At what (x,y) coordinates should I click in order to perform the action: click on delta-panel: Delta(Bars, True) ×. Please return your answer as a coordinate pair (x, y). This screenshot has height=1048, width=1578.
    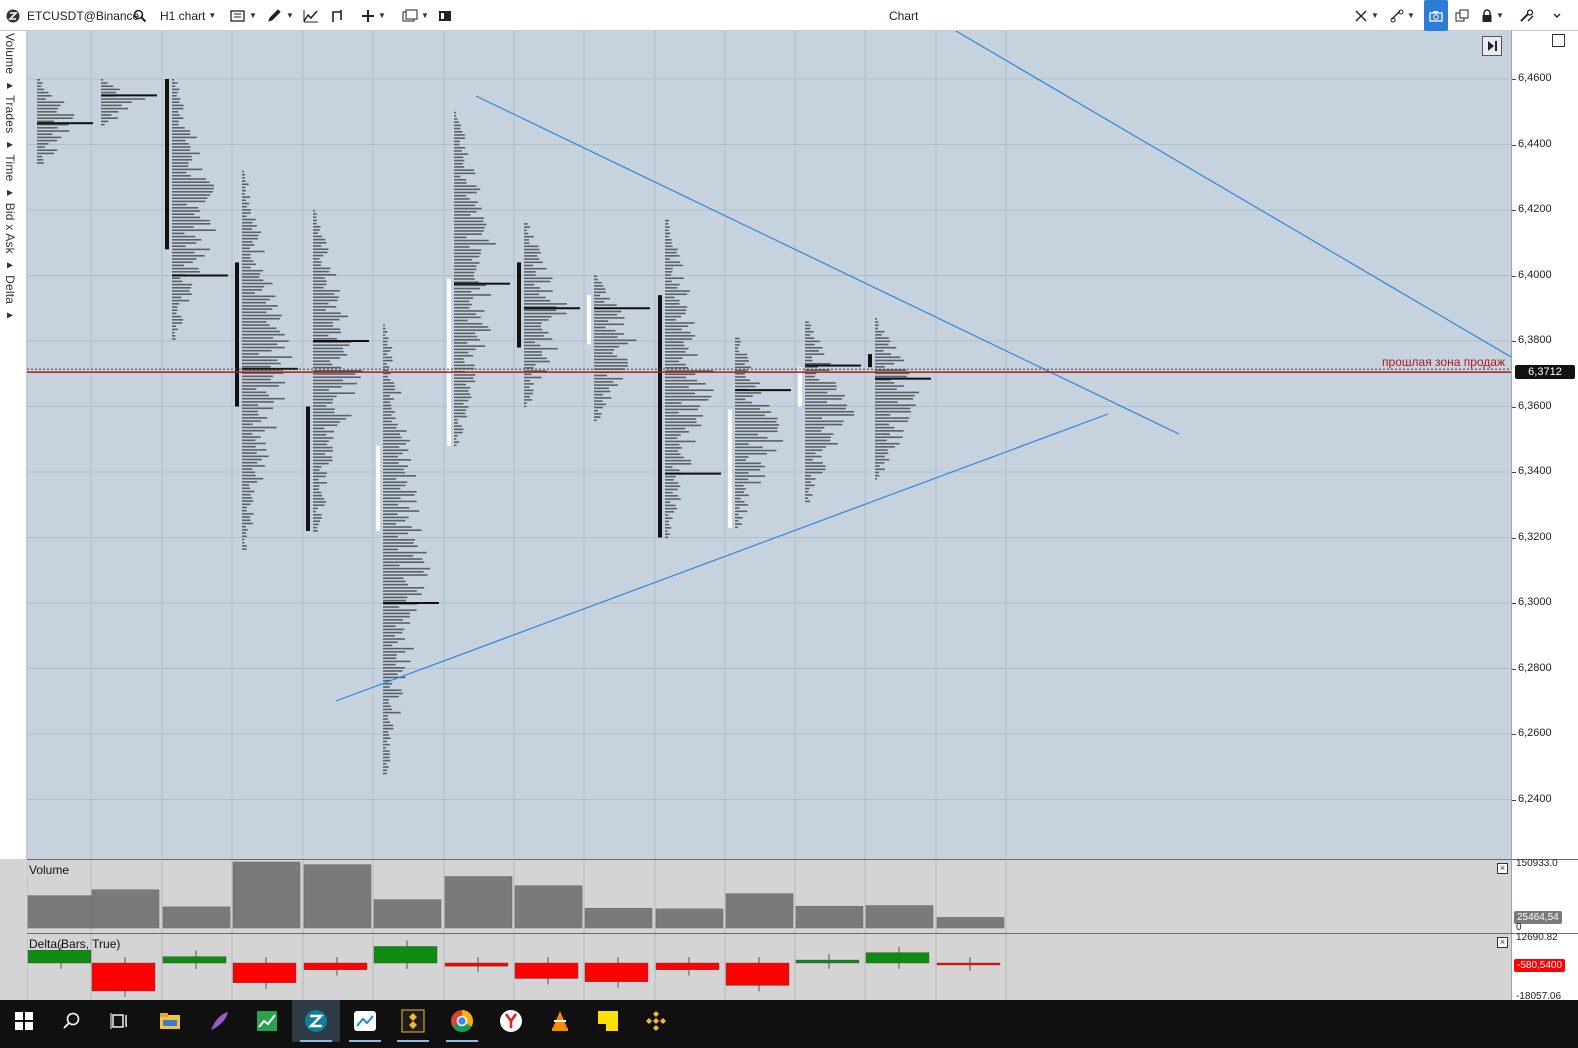
    Looking at the image, I should click on (769, 966).